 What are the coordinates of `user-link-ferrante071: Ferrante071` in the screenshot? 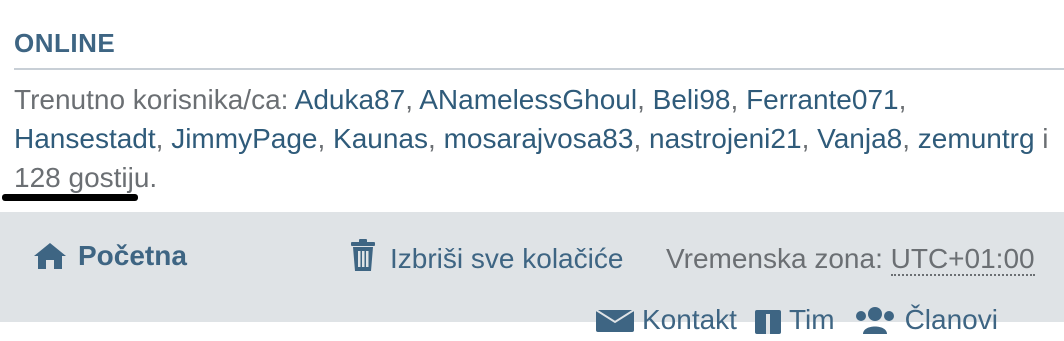 It's located at (822, 99).